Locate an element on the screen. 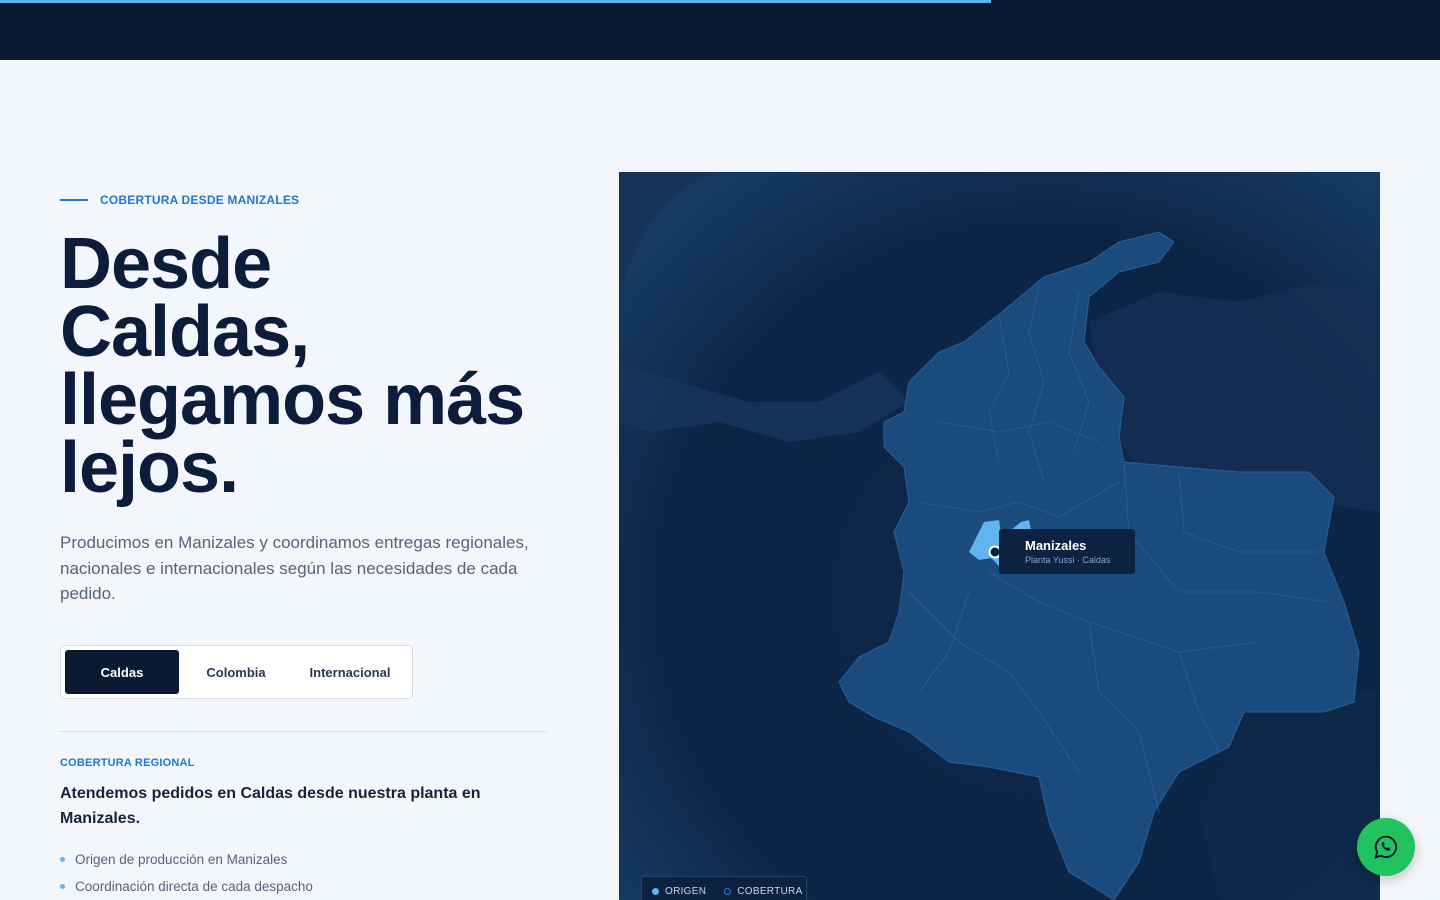 The width and height of the screenshot is (1440, 900). legend-label: ORIGEN is located at coordinates (686, 891).